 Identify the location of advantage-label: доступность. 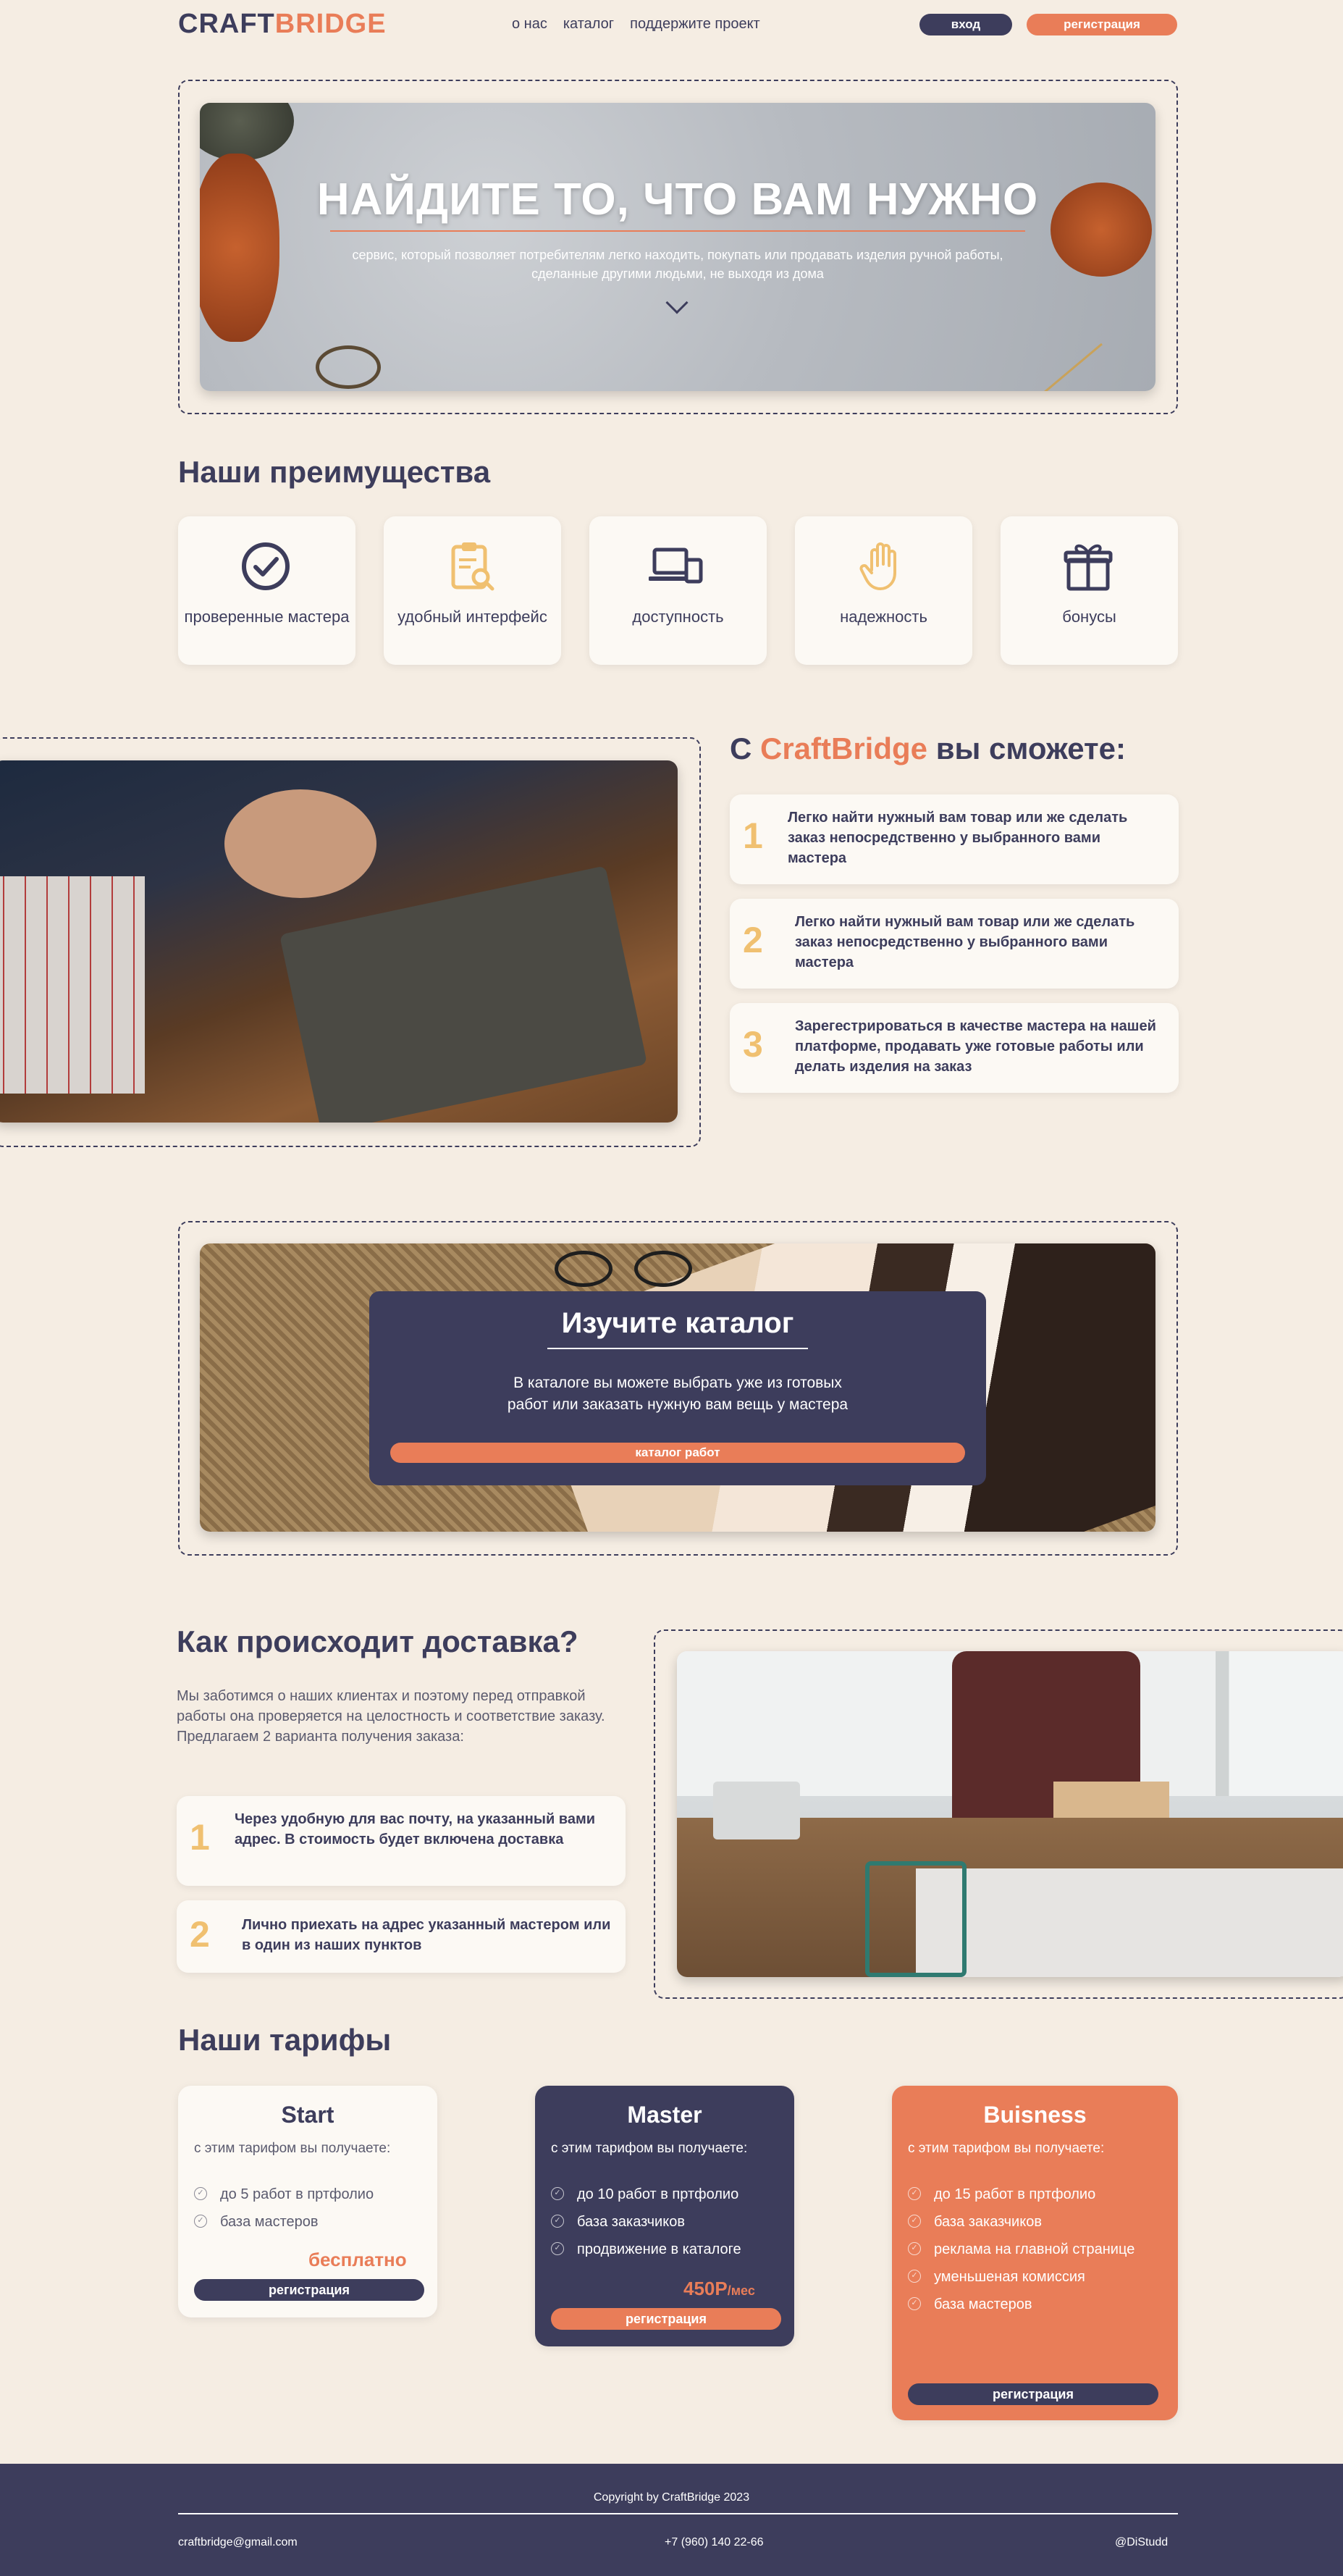
(678, 617).